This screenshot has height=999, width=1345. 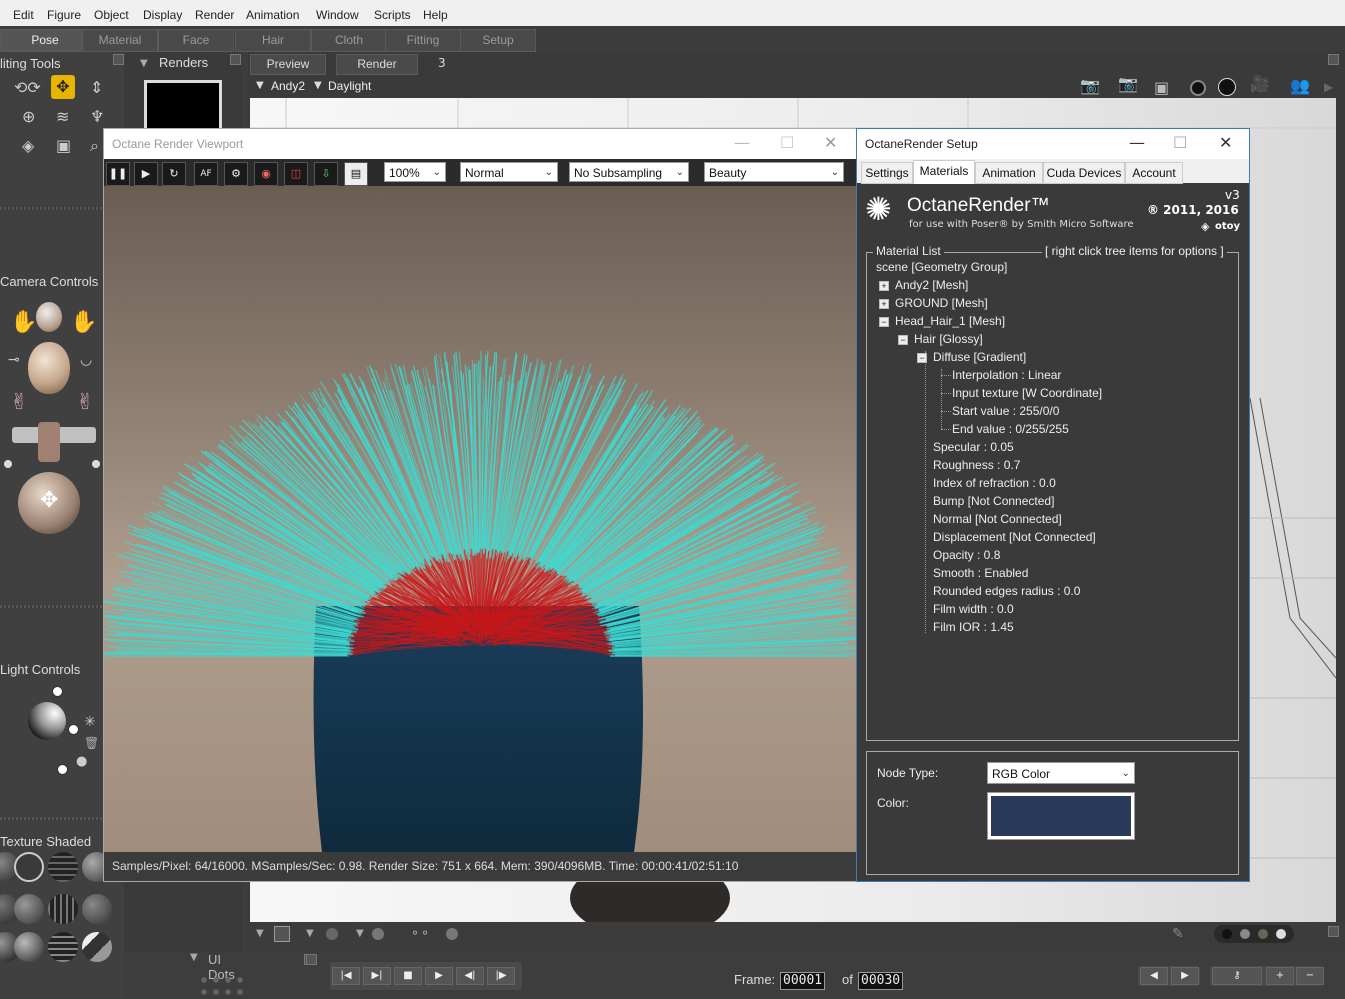 I want to click on color-picker-icon: ◉, so click(x=266, y=174).